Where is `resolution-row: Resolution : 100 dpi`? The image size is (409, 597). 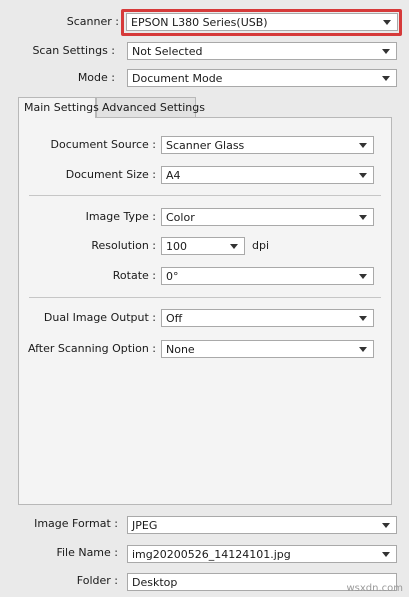
resolution-row: Resolution : 100 dpi is located at coordinates (205, 246).